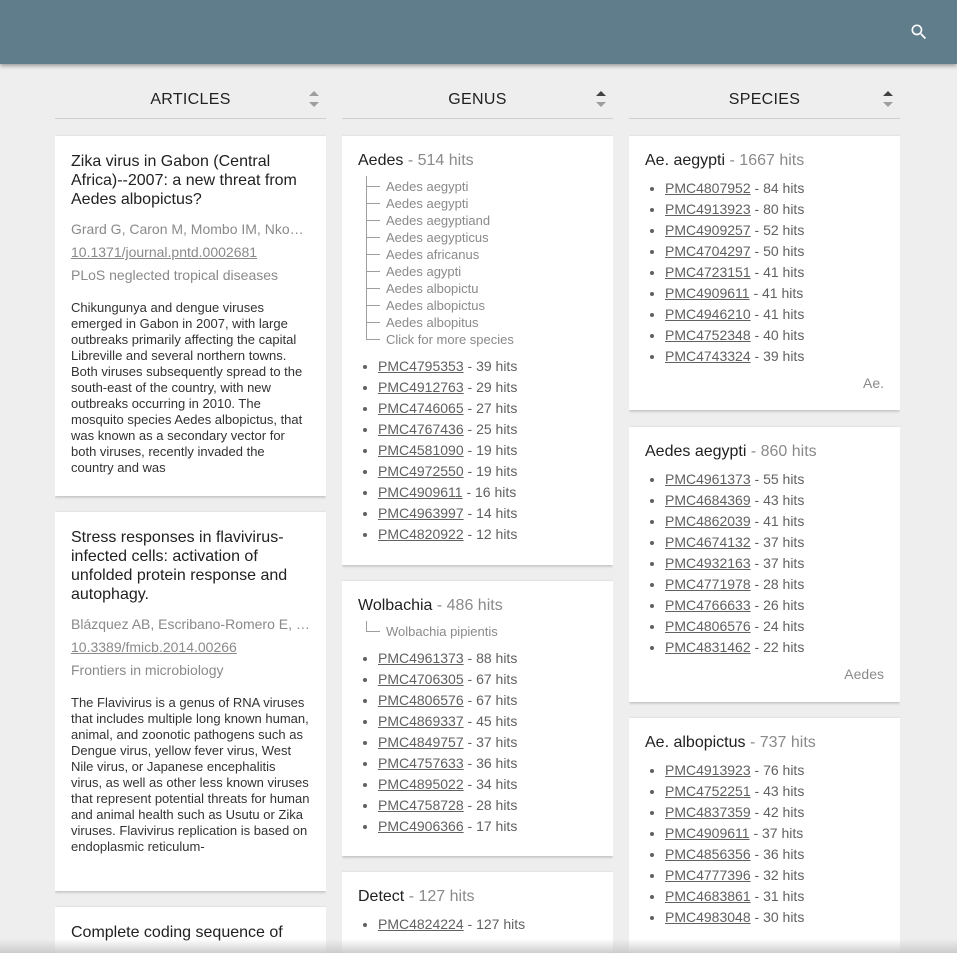 Image resolution: width=957 pixels, height=953 pixels. What do you see at coordinates (490, 471) in the screenshot?
I see `pmc-hits: - 19 hits` at bounding box center [490, 471].